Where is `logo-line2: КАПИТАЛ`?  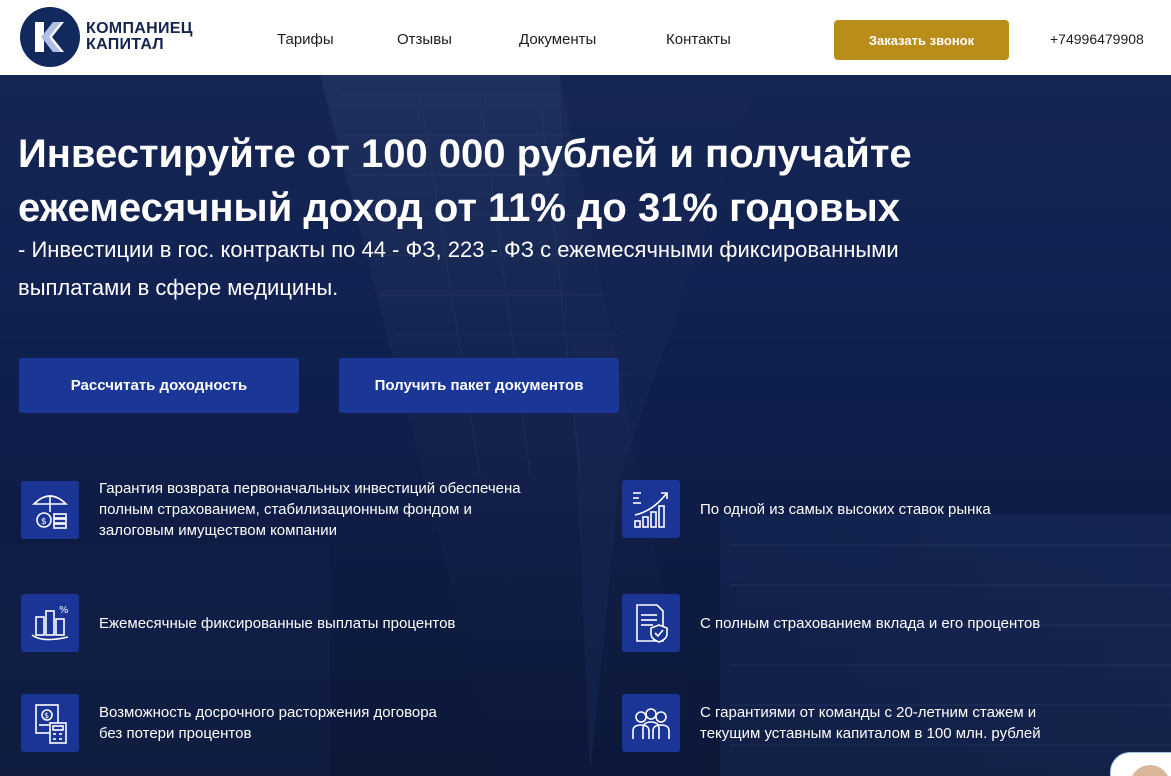
logo-line2: КАПИТАЛ is located at coordinates (125, 44).